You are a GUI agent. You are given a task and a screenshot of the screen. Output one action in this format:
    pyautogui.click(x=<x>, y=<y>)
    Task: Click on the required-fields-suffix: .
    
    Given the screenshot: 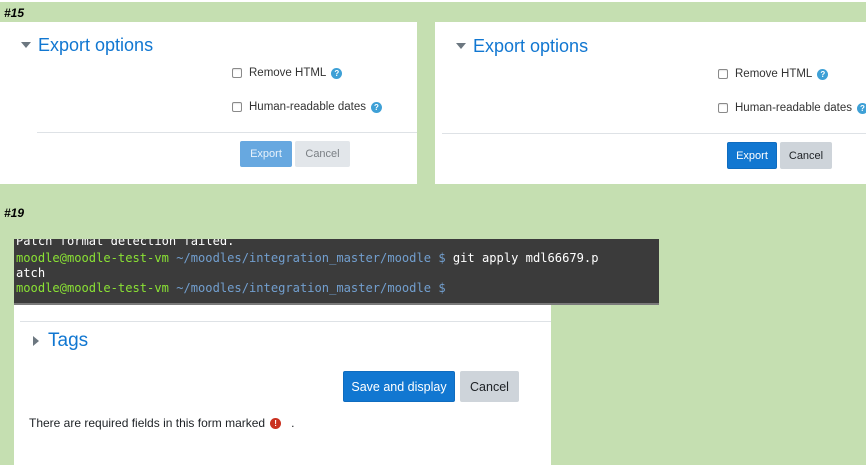 What is the action you would take?
    pyautogui.click(x=293, y=423)
    